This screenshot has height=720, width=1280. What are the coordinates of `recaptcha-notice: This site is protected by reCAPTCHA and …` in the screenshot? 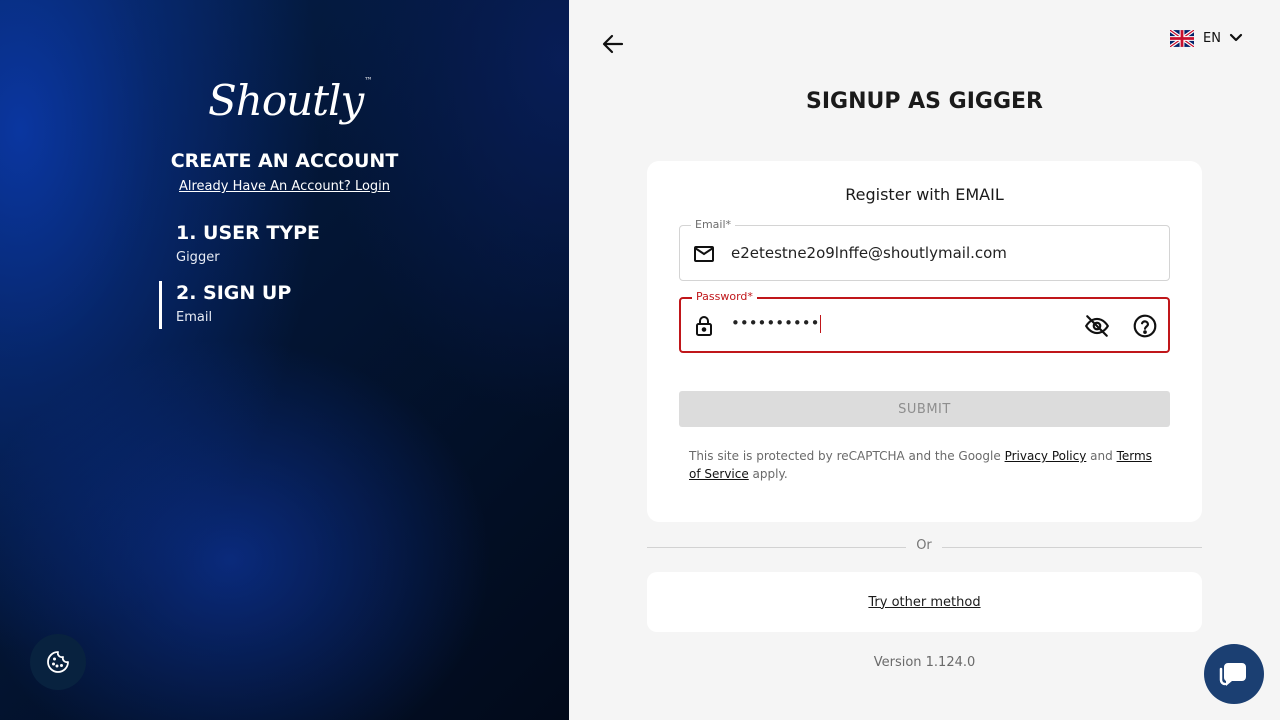 It's located at (920, 465).